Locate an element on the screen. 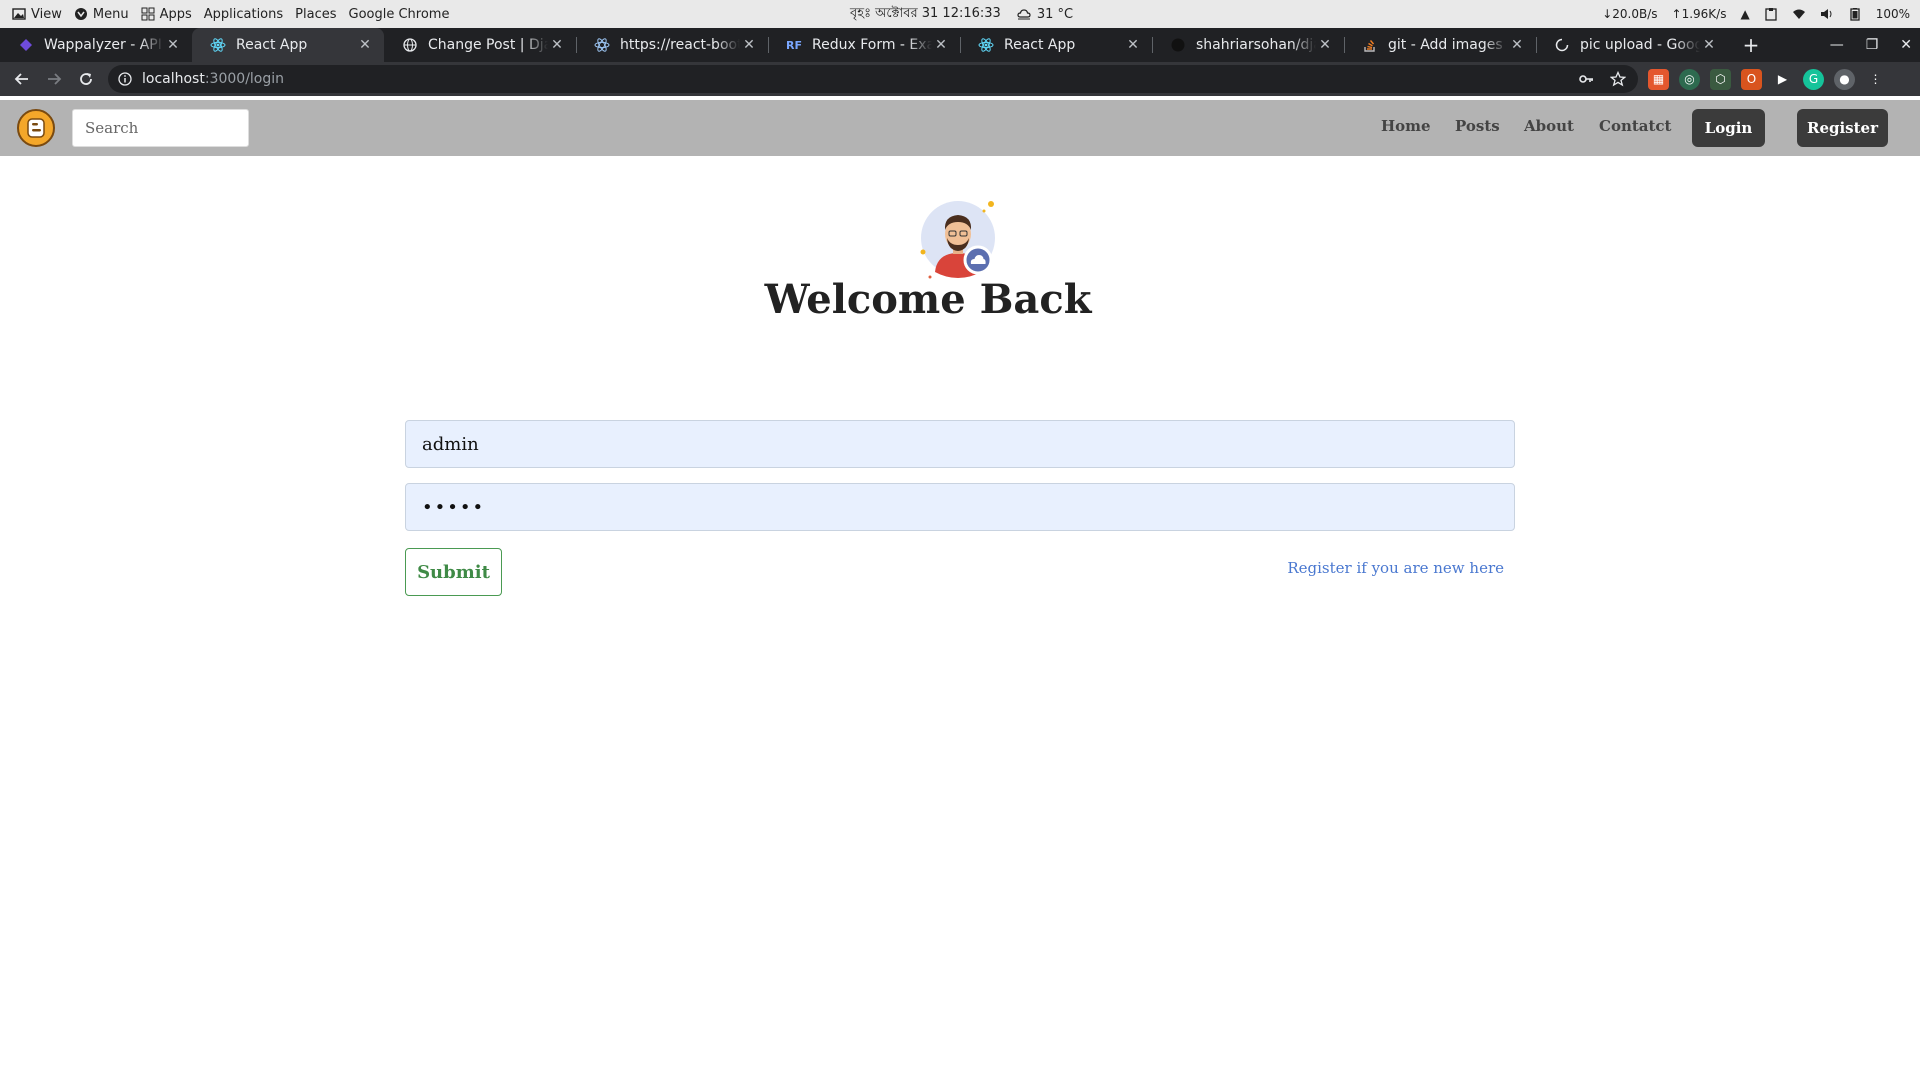 The height and width of the screenshot is (1080, 1920). bookmark-star-icon is located at coordinates (1618, 79).